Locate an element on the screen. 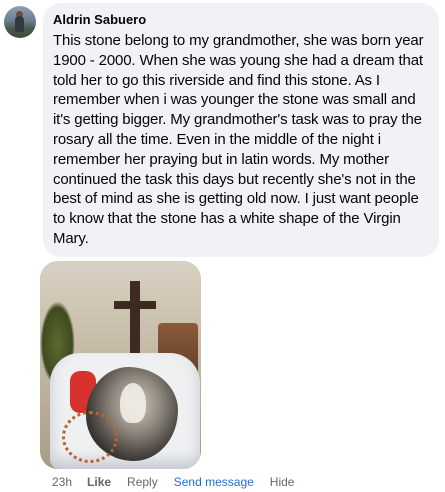  stone-white-shape is located at coordinates (133, 403).